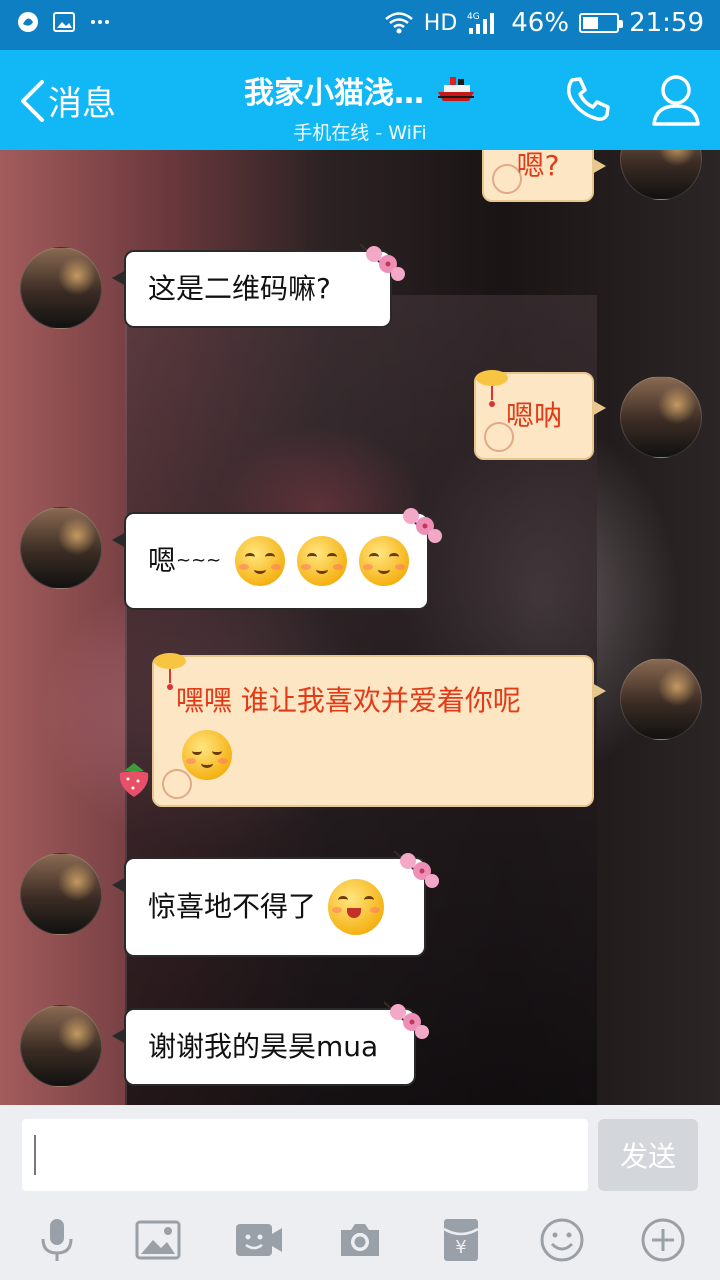 Image resolution: width=720 pixels, height=1280 pixels. I want to click on message-text: 惊喜地不得了, so click(232, 906).